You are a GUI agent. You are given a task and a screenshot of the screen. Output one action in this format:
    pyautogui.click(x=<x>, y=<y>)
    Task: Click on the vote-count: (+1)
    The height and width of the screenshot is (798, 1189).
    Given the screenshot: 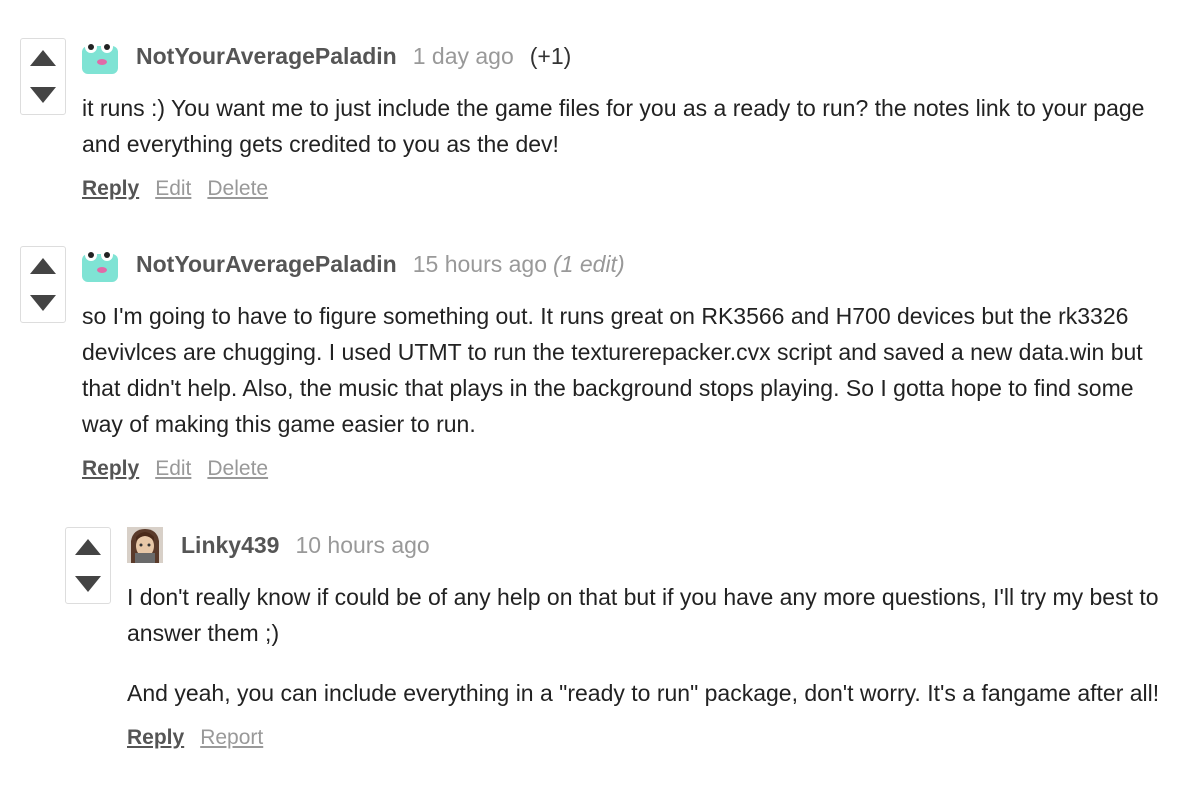 What is the action you would take?
    pyautogui.click(x=550, y=55)
    